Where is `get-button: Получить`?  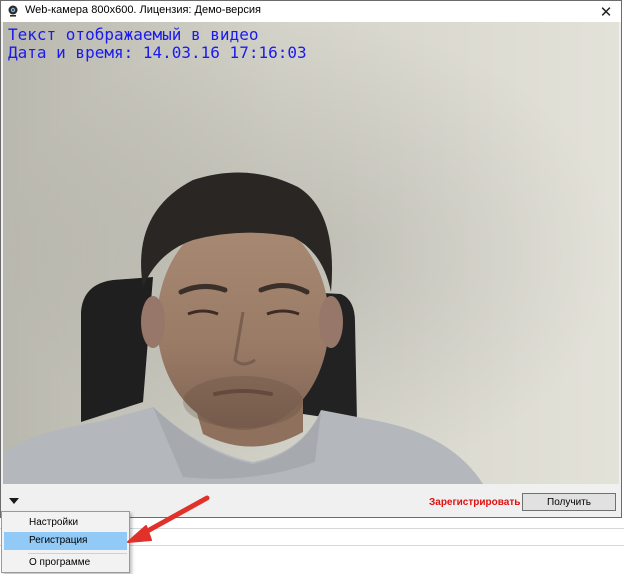 get-button: Получить is located at coordinates (569, 502).